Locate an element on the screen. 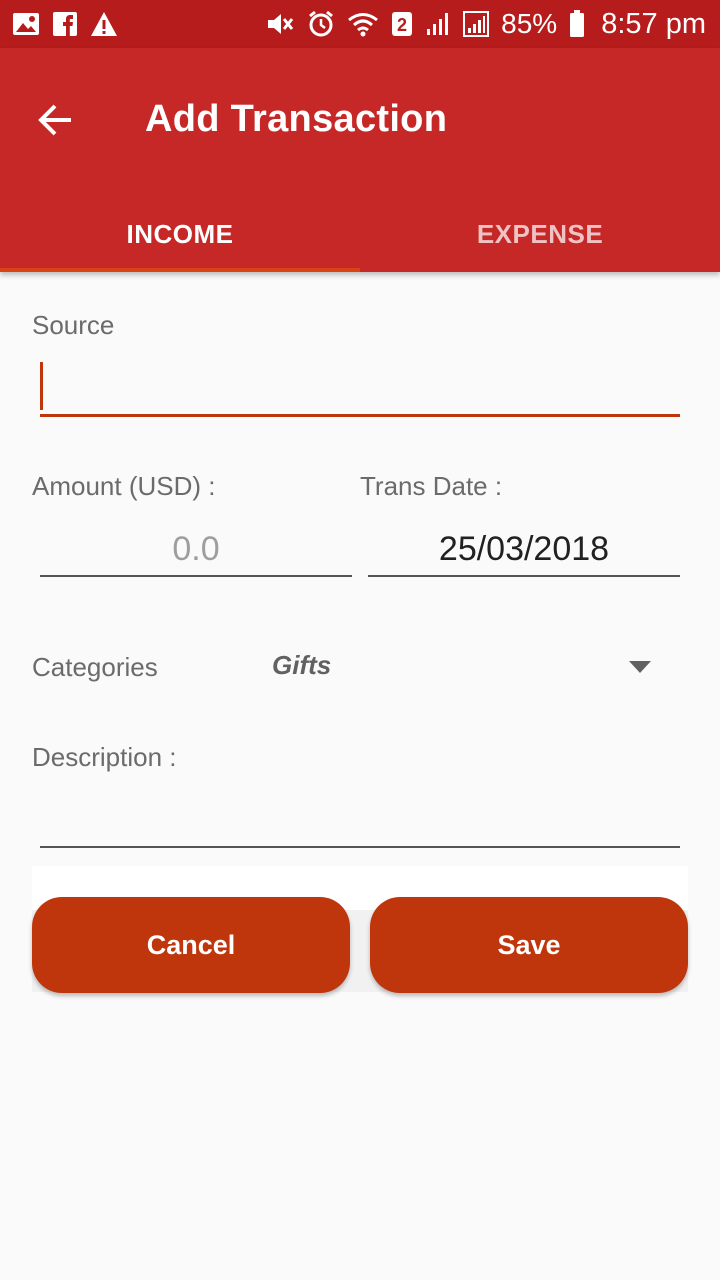 The image size is (720, 1280). status-left-icons is located at coordinates (65, 24).